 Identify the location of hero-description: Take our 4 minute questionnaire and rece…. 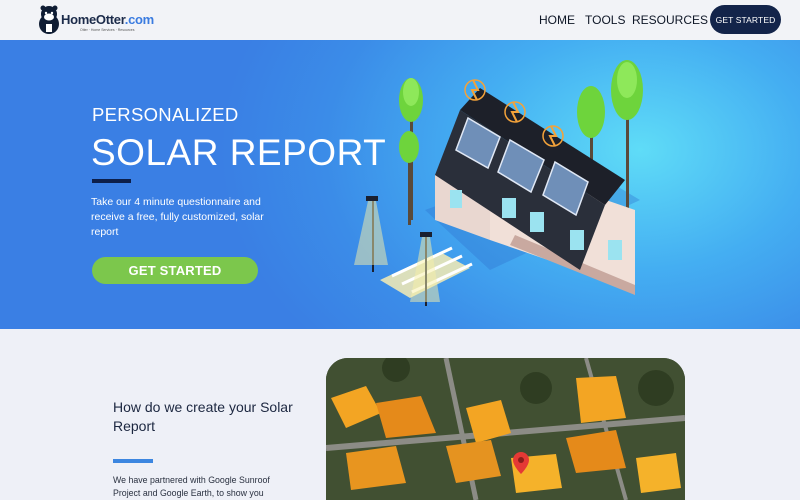
(177, 217).